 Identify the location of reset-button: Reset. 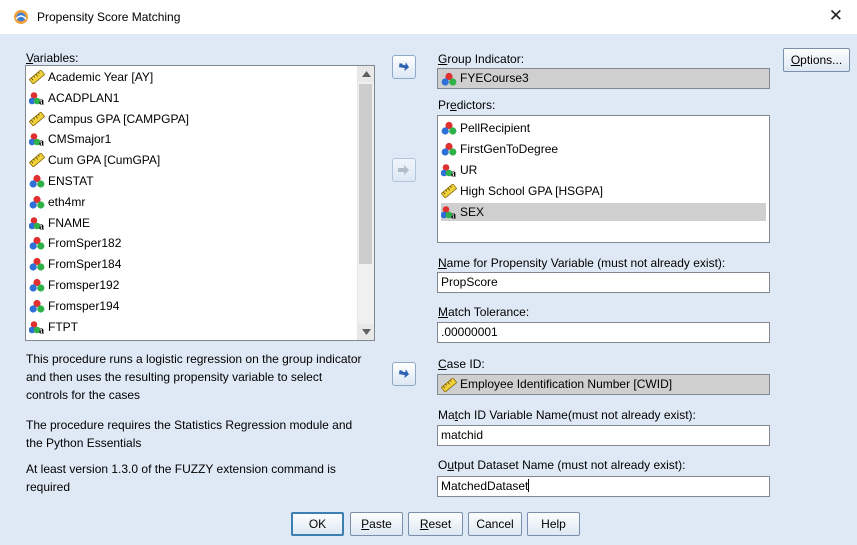
(435, 524).